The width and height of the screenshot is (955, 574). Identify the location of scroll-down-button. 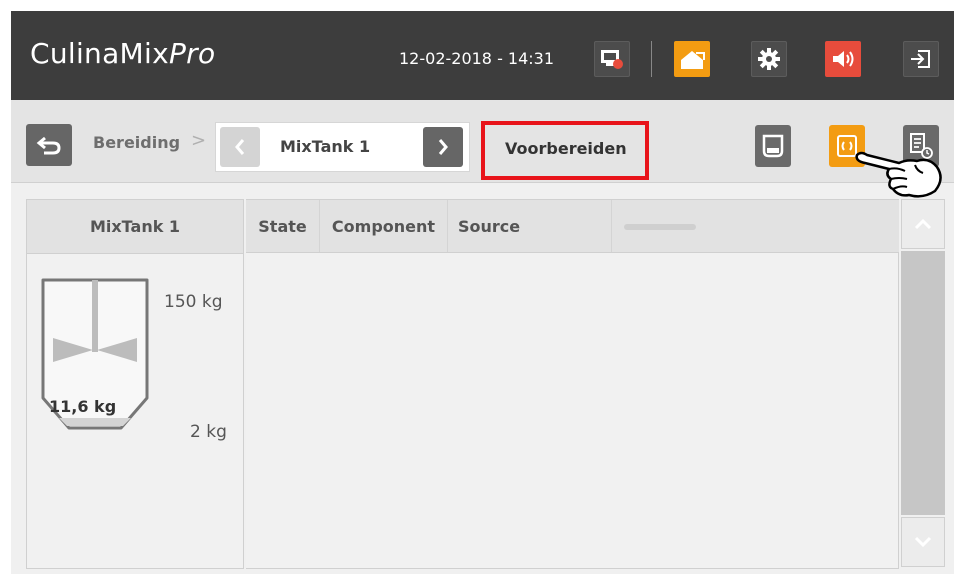
(923, 542).